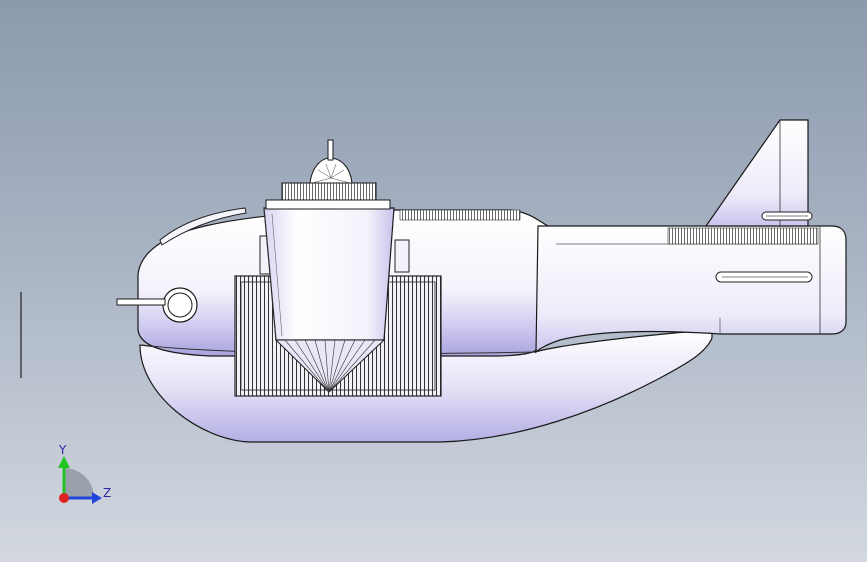  I want to click on hull-top-ribs, so click(460, 215).